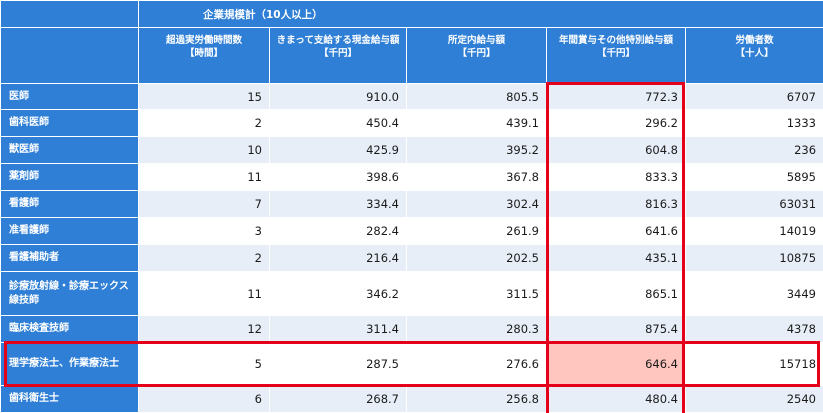 This screenshot has width=823, height=413. Describe the element at coordinates (69, 329) in the screenshot. I see `row-header: 臨床検査技師` at that location.